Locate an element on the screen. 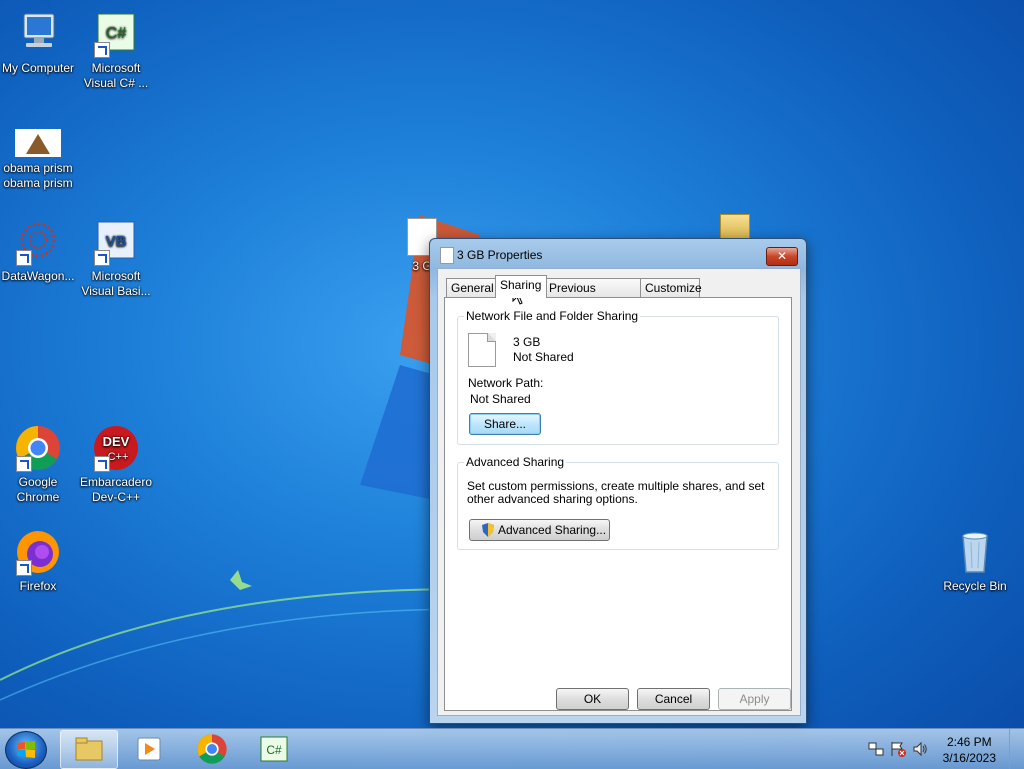  svg-text: VB is located at coordinates (116, 241).